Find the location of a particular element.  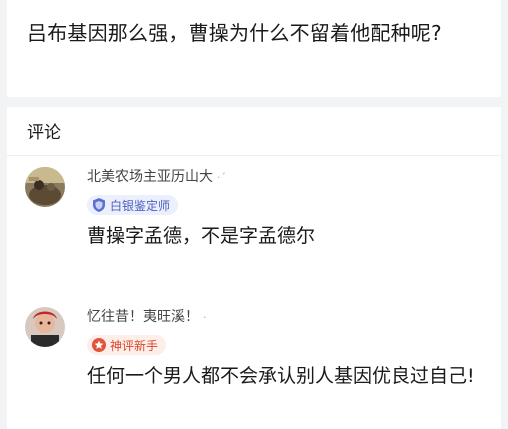

comment-text: 任何一个男人都不会承认别人基因优良过自己! is located at coordinates (281, 376).